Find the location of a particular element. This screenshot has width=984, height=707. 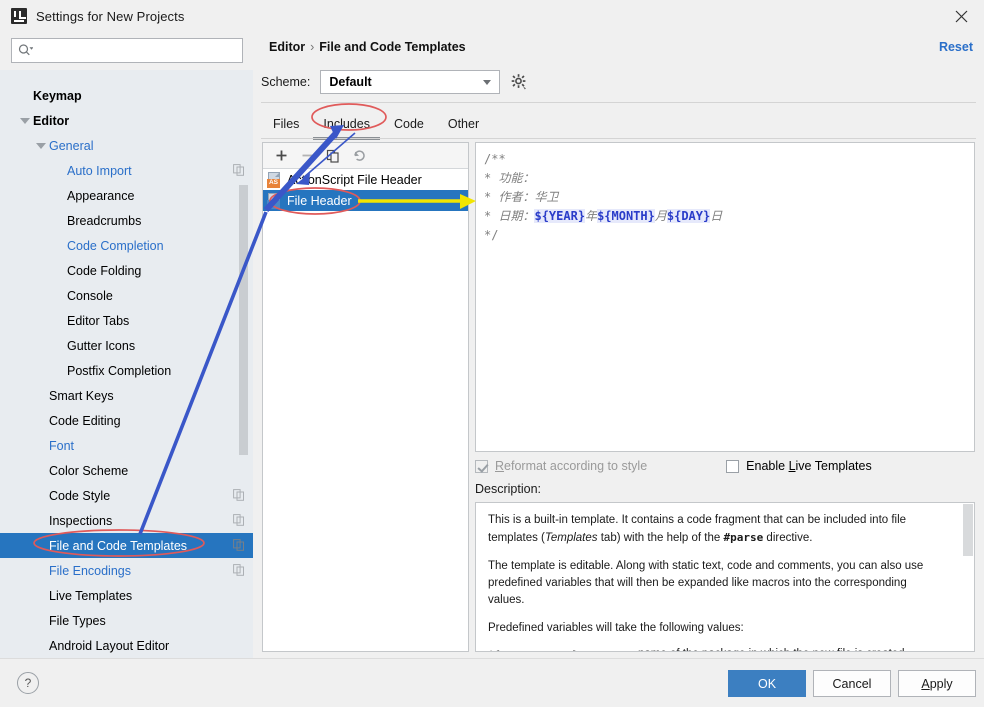

search-box is located at coordinates (127, 50).